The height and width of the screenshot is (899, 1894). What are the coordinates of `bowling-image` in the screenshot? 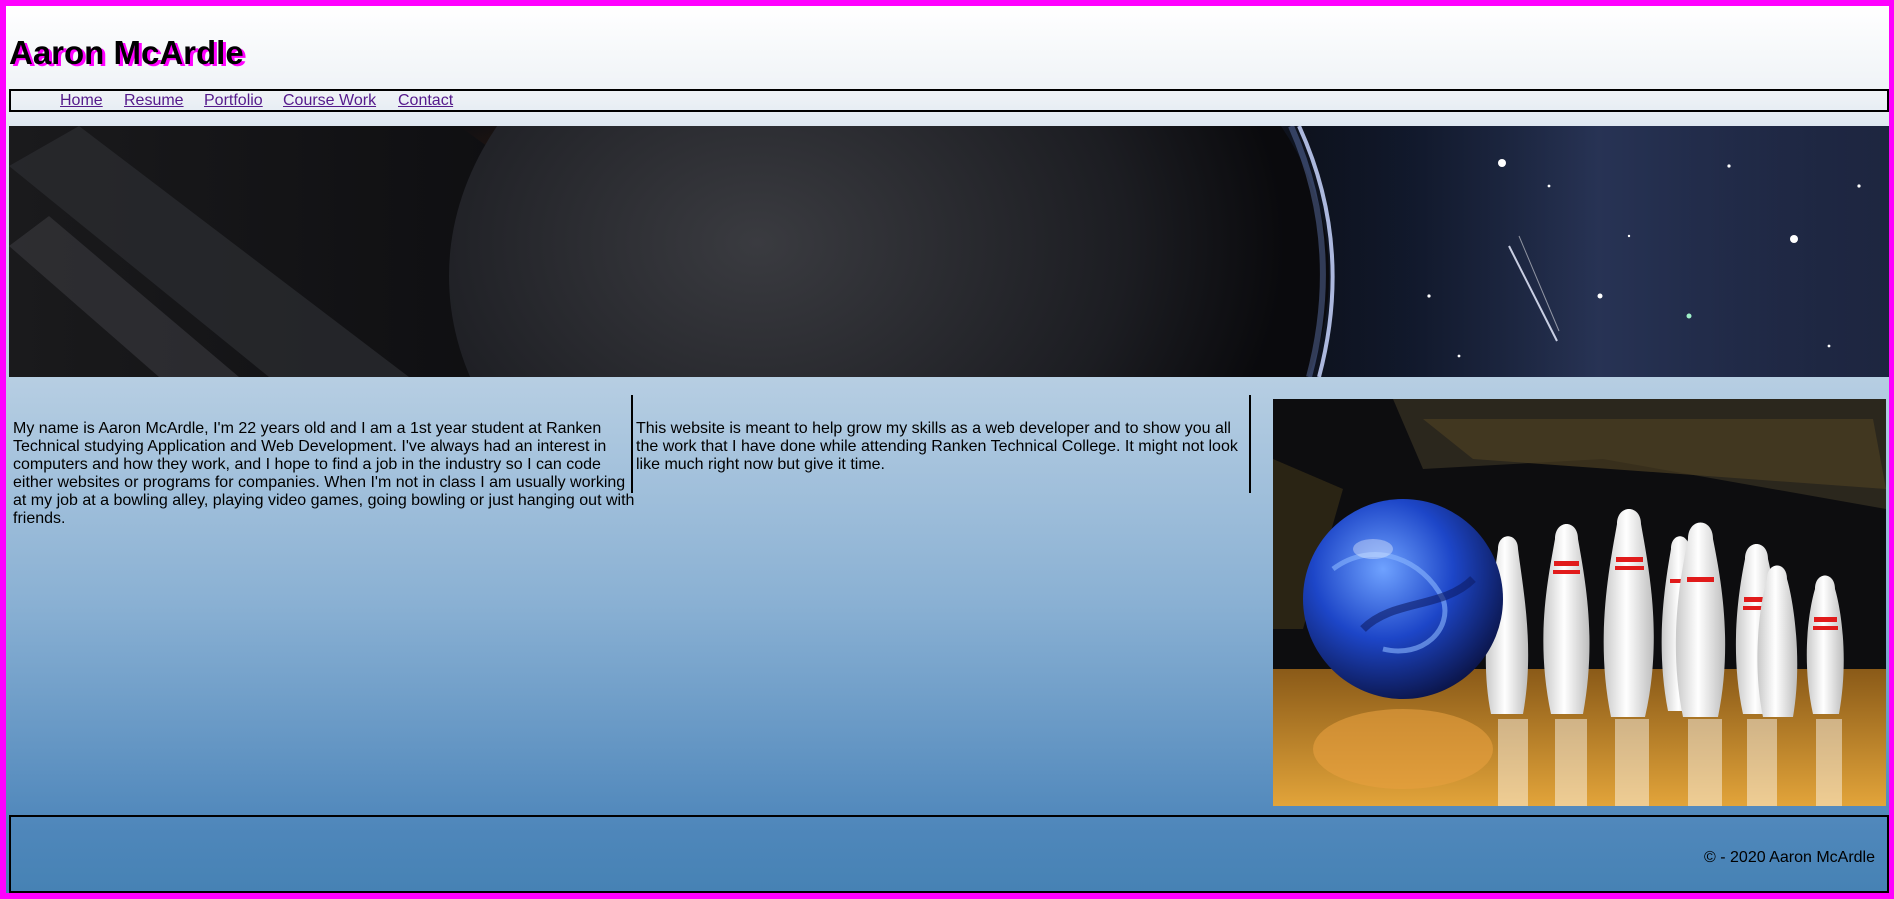 It's located at (1579, 602).